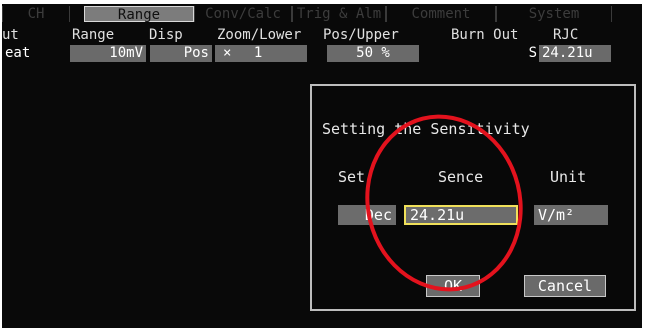  Describe the element at coordinates (565, 286) in the screenshot. I see `cancel-button: Cancel` at that location.